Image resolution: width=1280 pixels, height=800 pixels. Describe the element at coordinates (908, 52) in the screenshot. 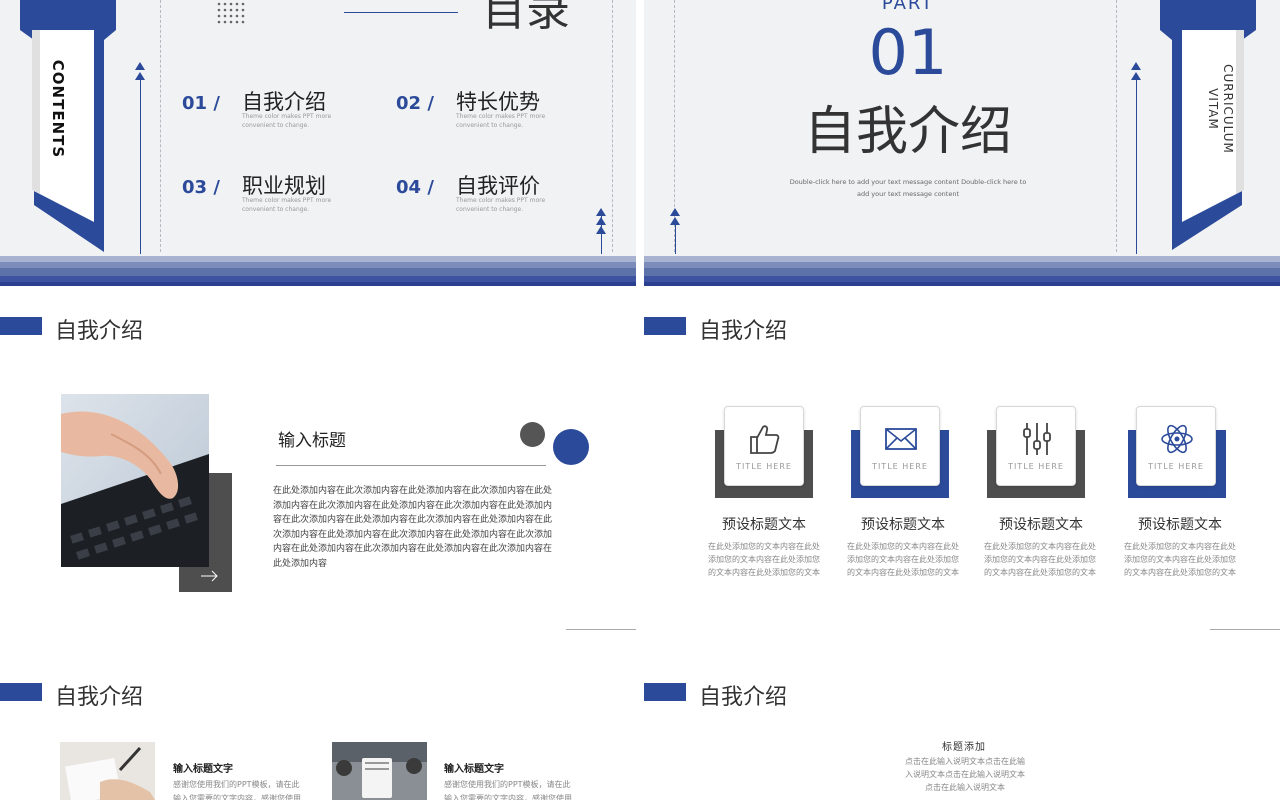

I see `part-number: 01` at that location.